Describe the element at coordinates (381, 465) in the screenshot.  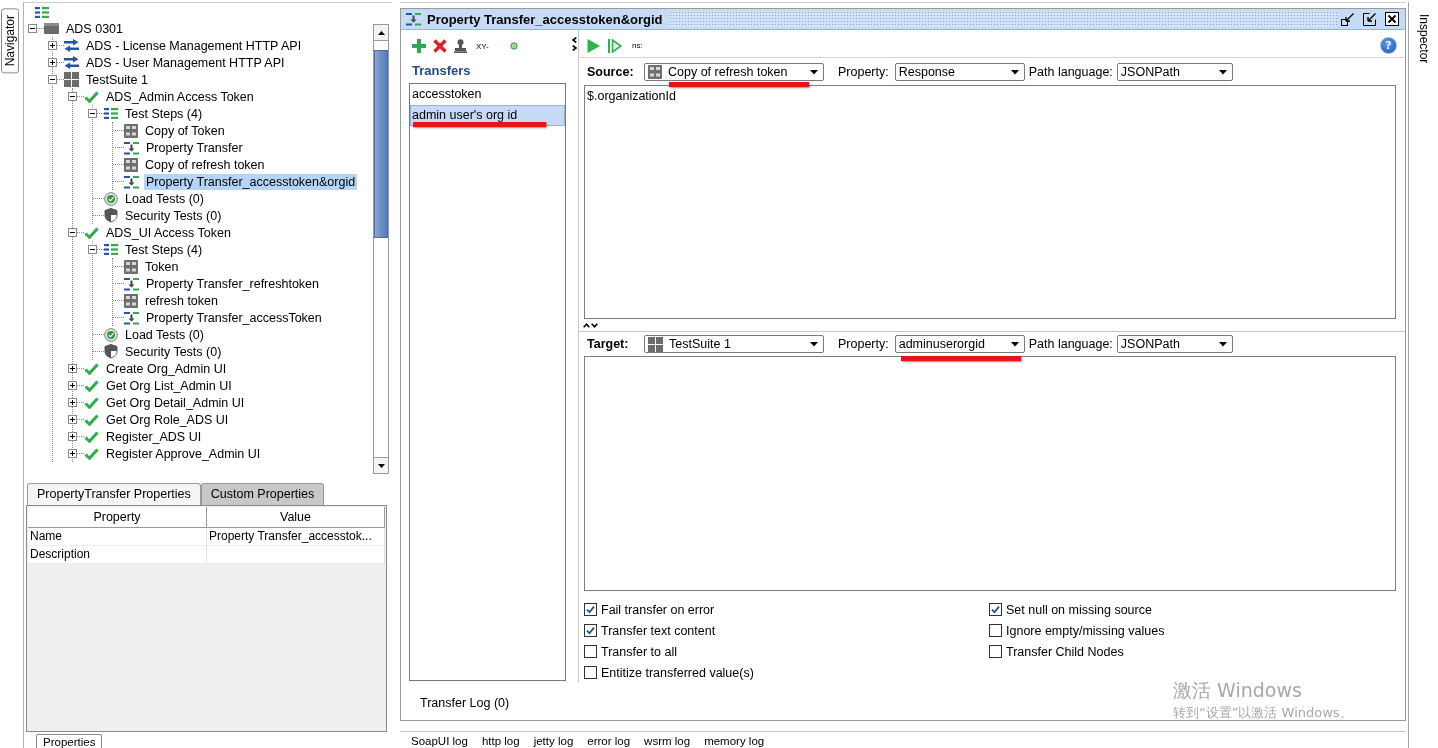
I see `scroll-down-button` at that location.